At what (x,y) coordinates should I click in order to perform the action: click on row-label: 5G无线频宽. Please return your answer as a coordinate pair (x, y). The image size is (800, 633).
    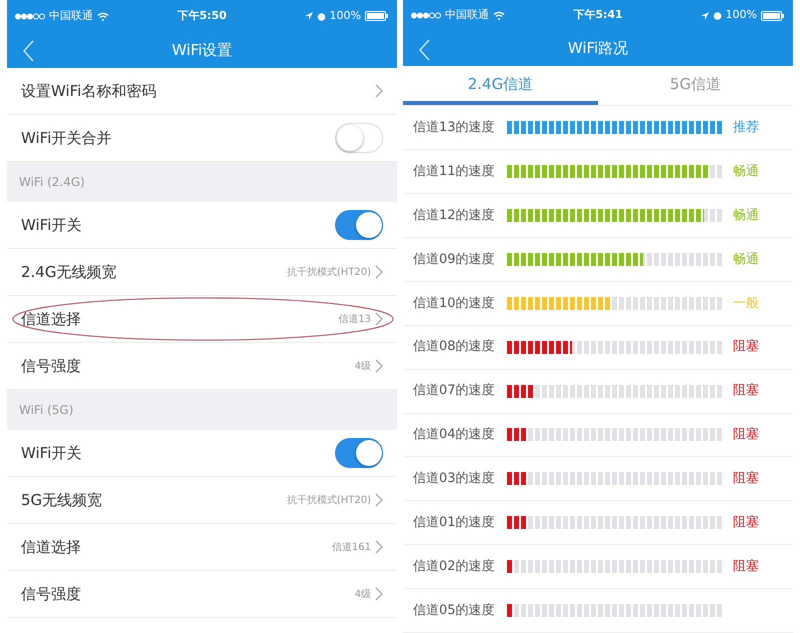
    Looking at the image, I should click on (62, 500).